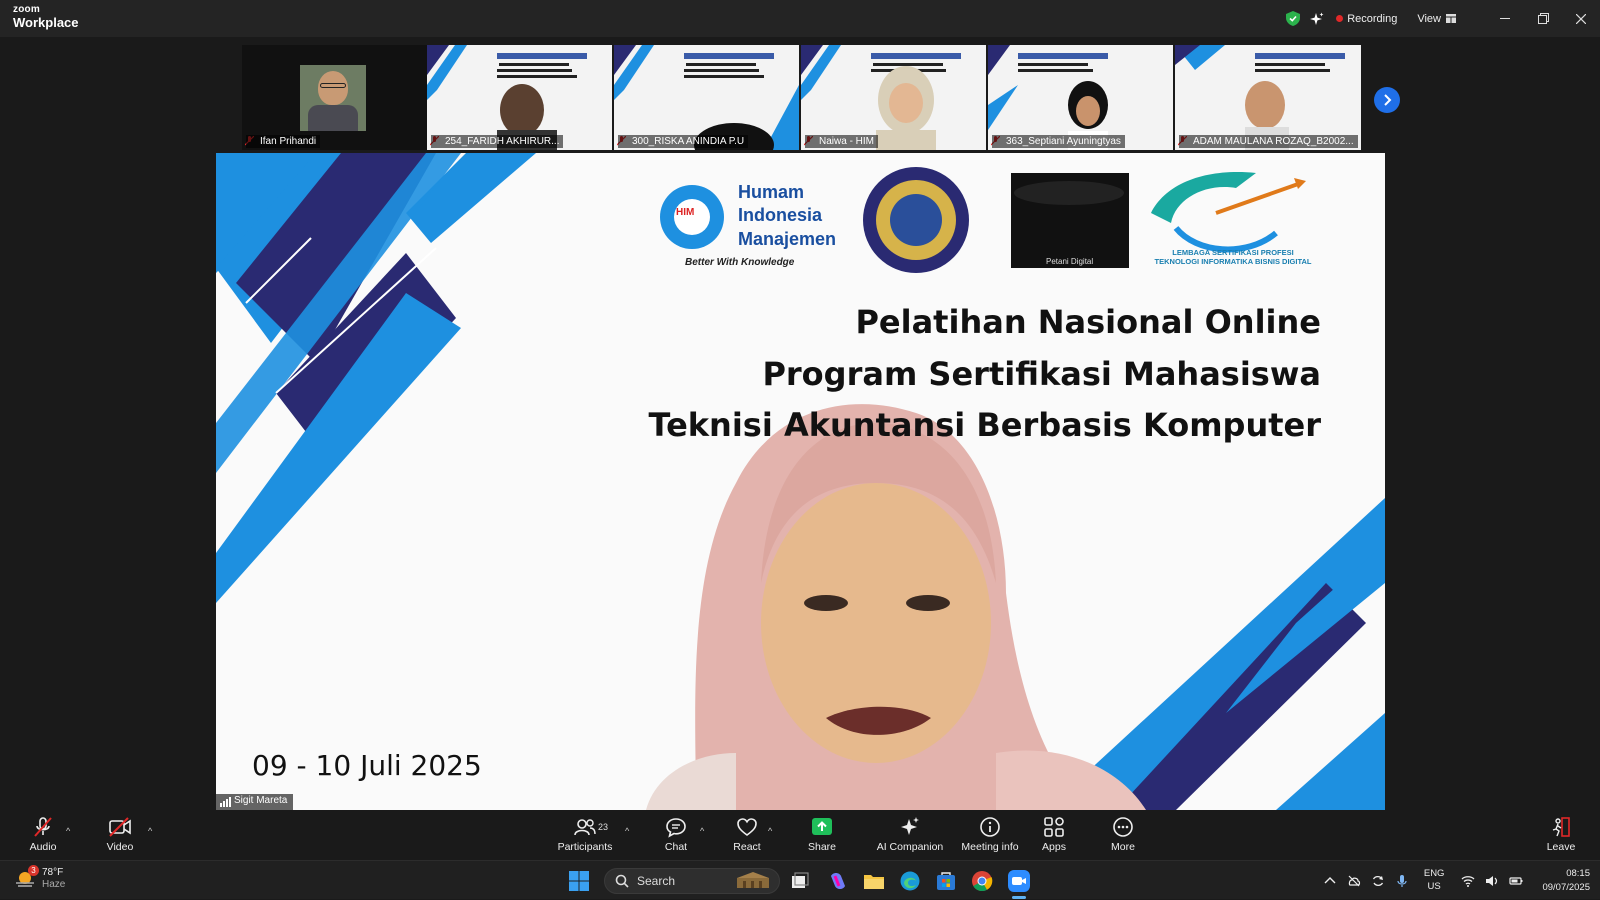 Image resolution: width=1600 pixels, height=900 pixels. What do you see at coordinates (1088, 322) in the screenshot?
I see `slide-title-line-1: Pelatihan Nasional Online` at bounding box center [1088, 322].